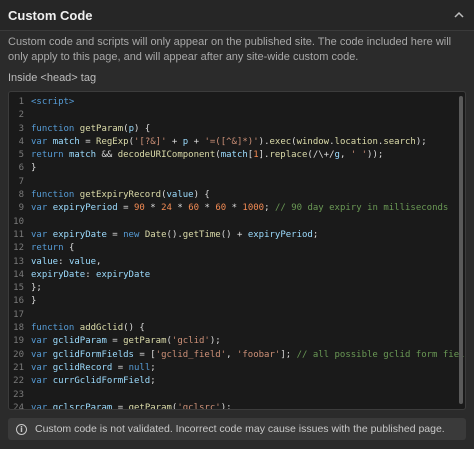  What do you see at coordinates (21, 128) in the screenshot?
I see `line-number: 3` at bounding box center [21, 128].